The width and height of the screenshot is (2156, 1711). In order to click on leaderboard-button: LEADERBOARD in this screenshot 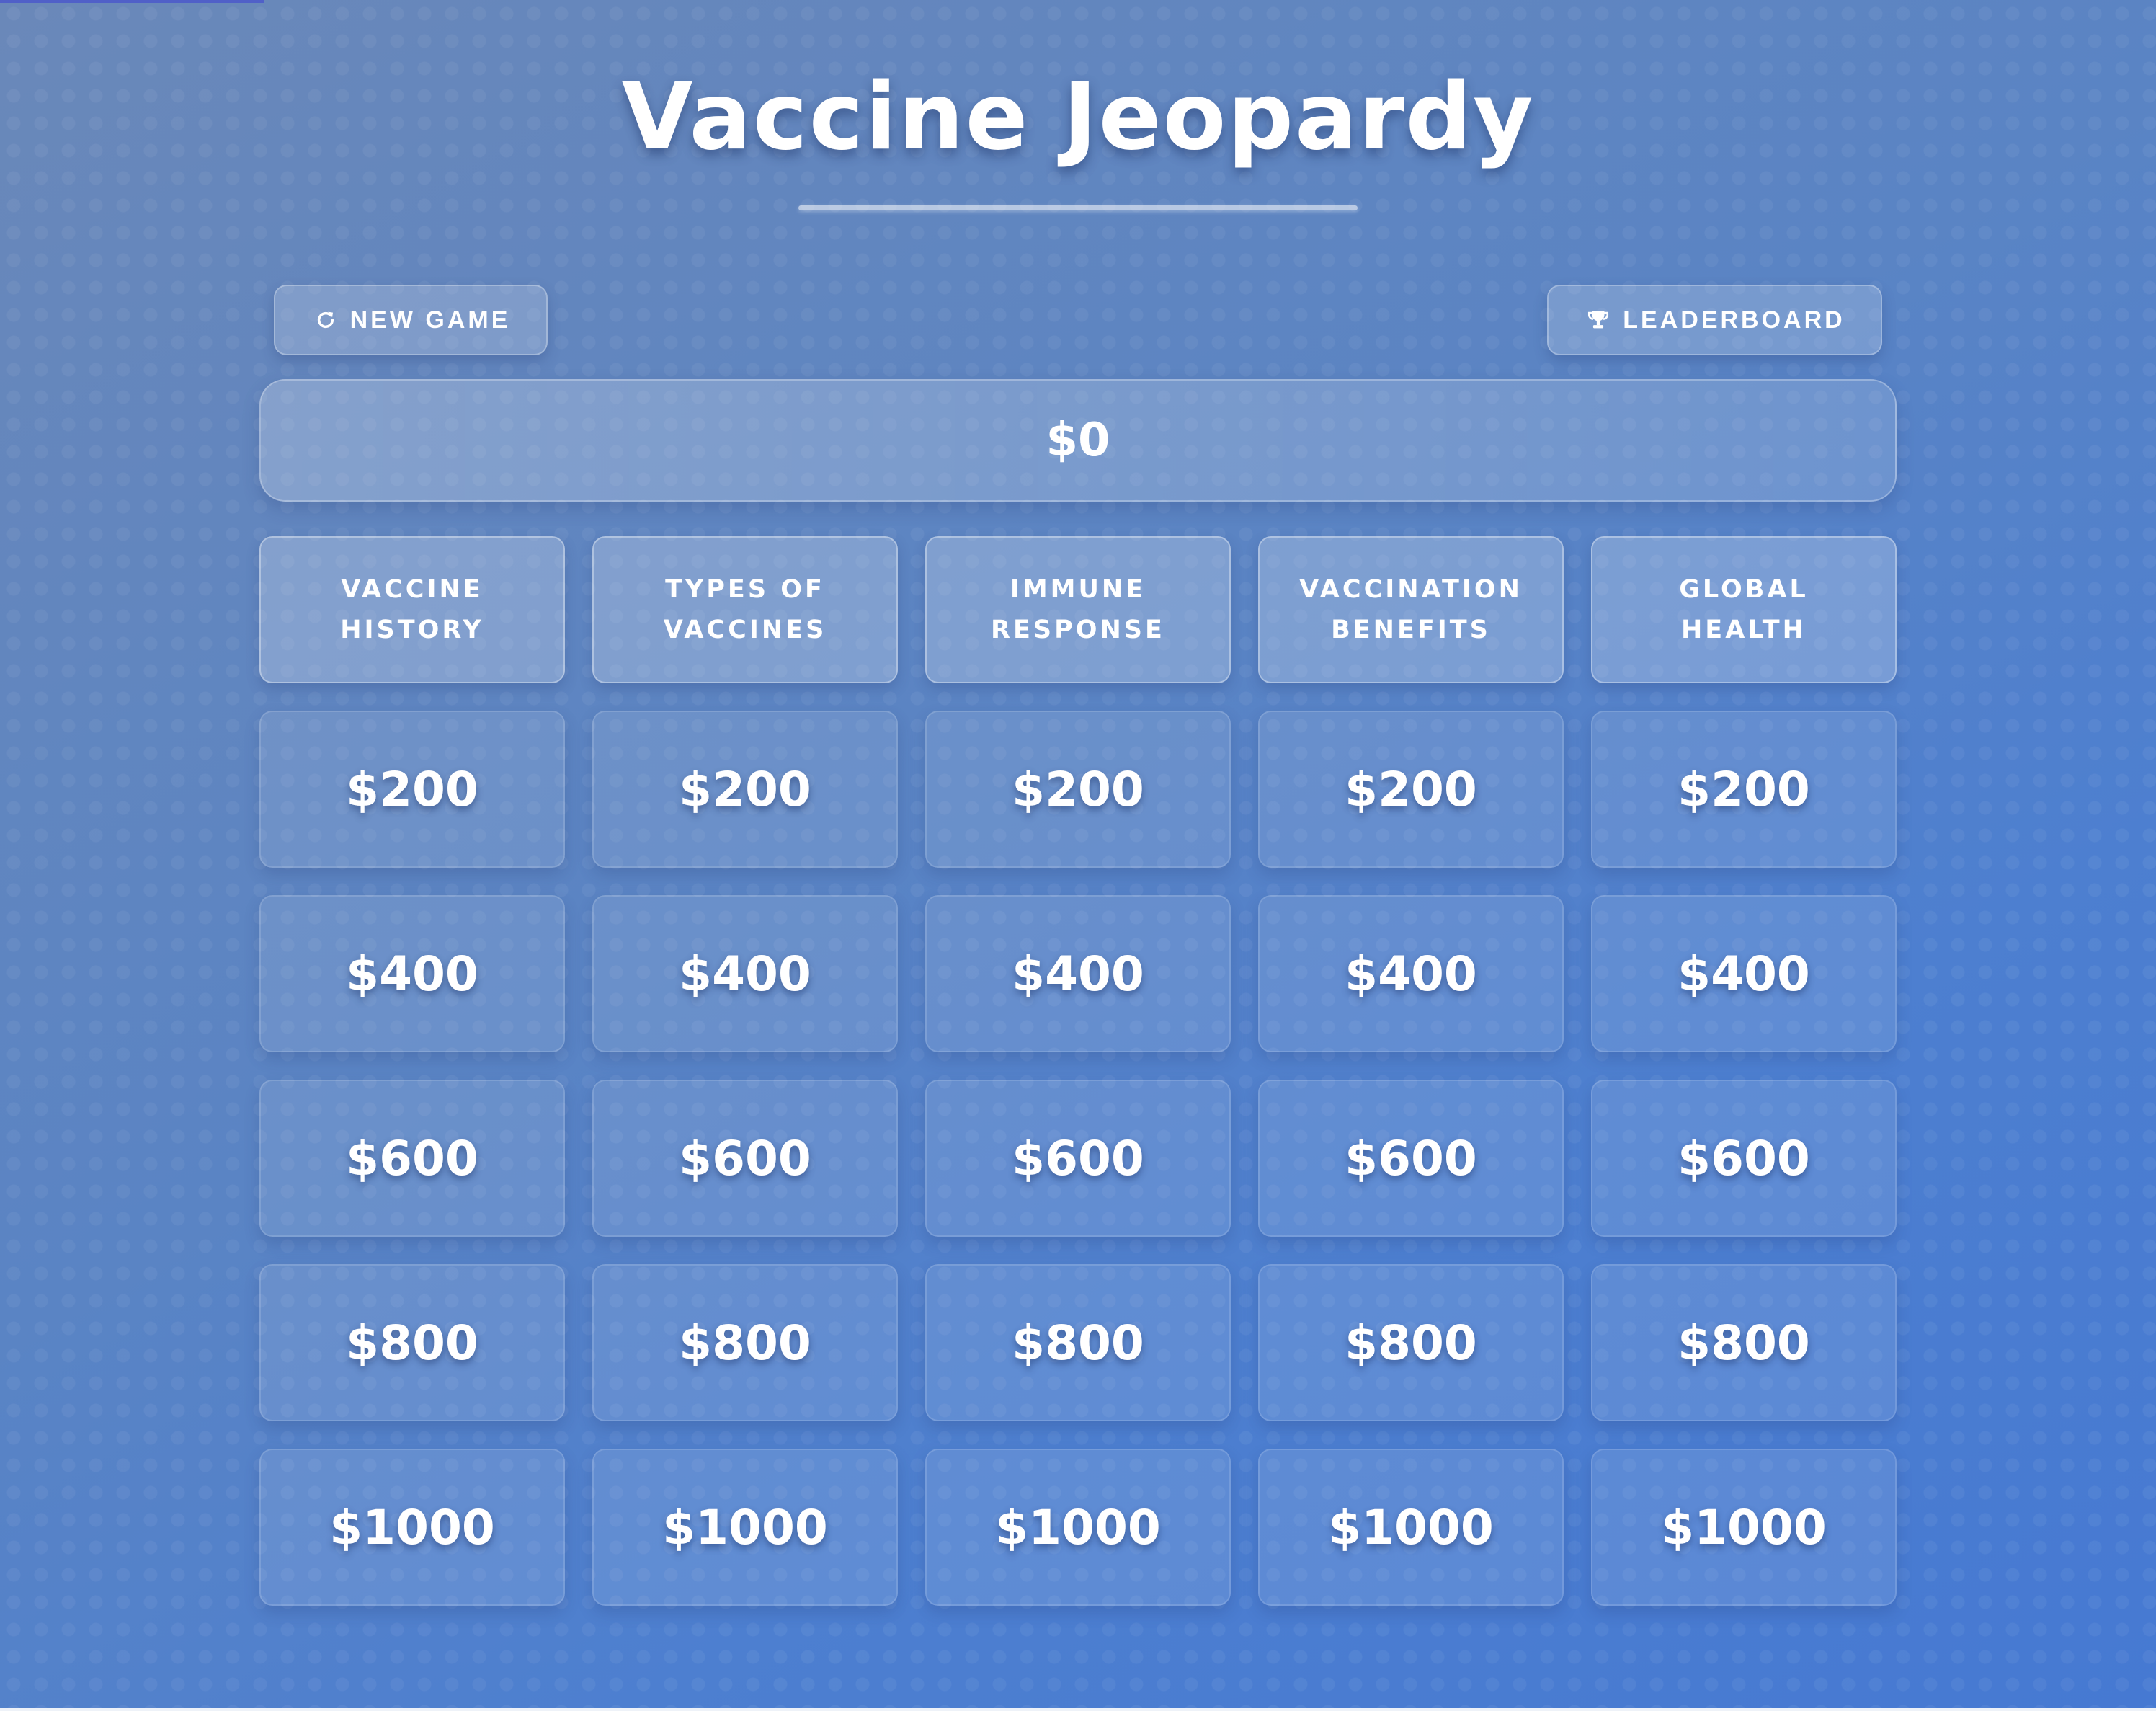, I will do `click(1714, 320)`.